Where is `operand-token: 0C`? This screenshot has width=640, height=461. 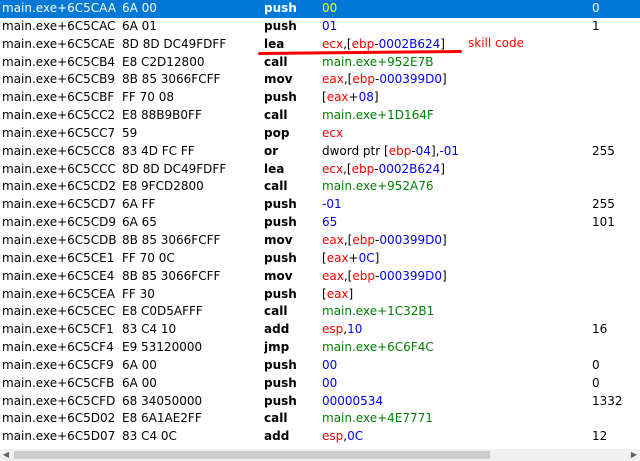
operand-token: 0C is located at coordinates (366, 257).